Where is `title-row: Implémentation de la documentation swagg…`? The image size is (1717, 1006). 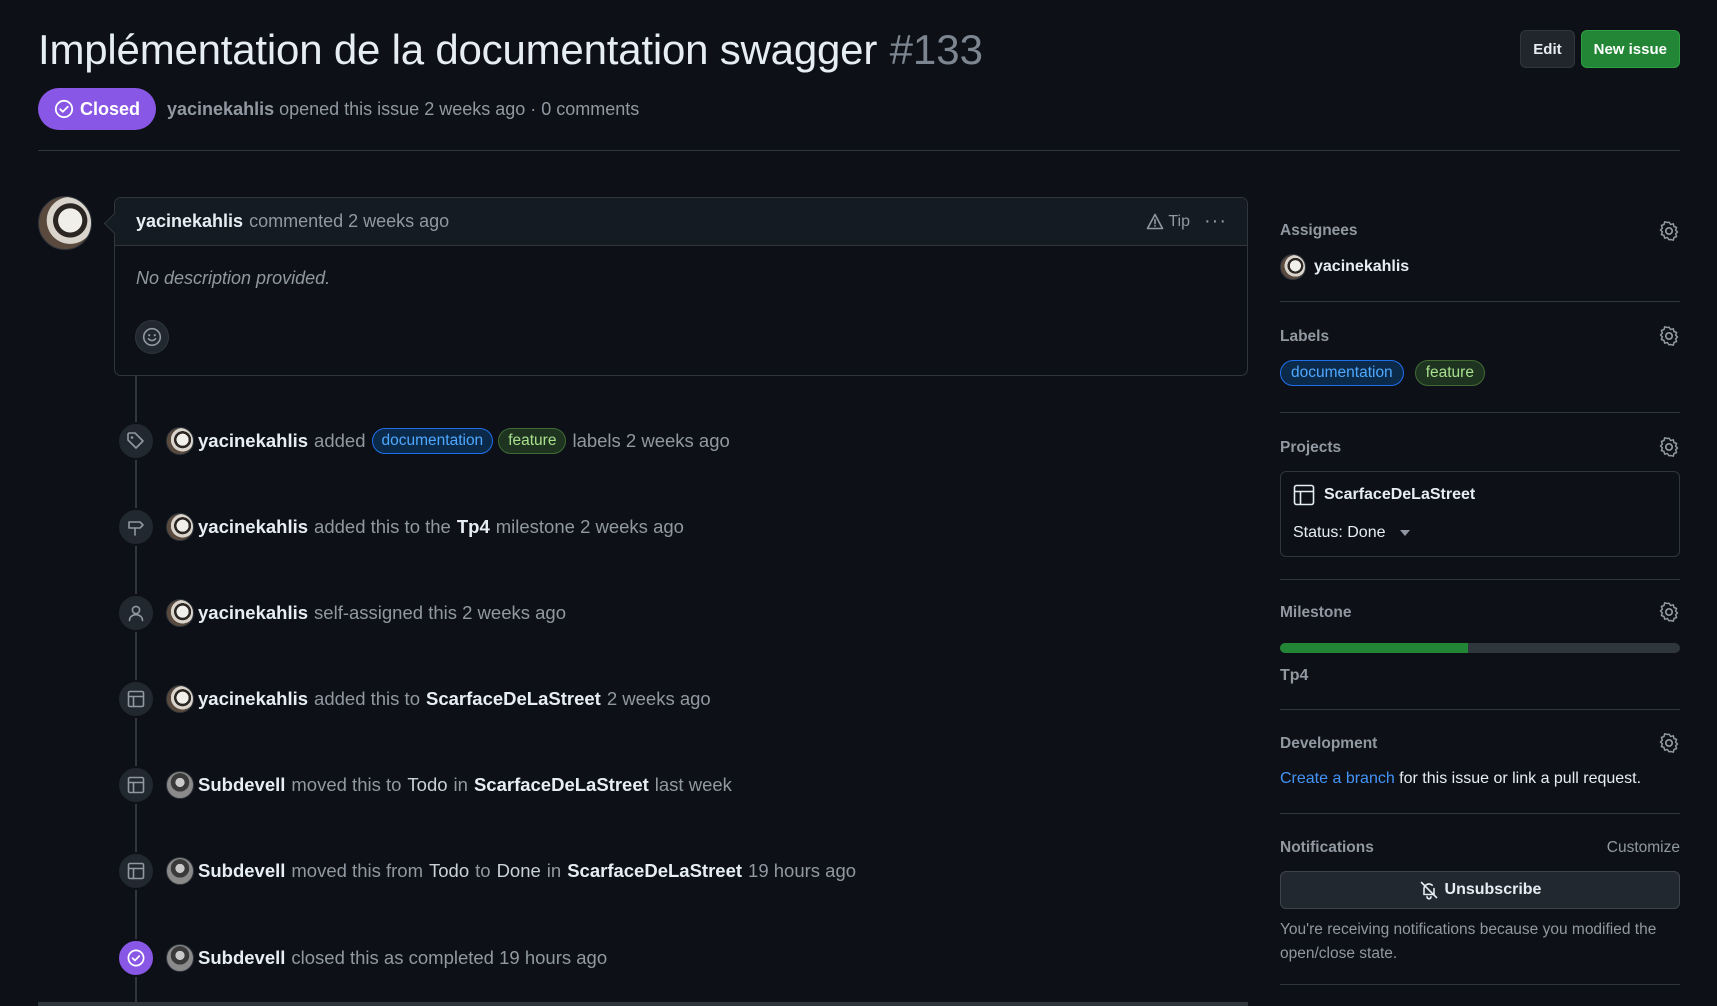
title-row: Implémentation de la documentation swagg… is located at coordinates (510, 50).